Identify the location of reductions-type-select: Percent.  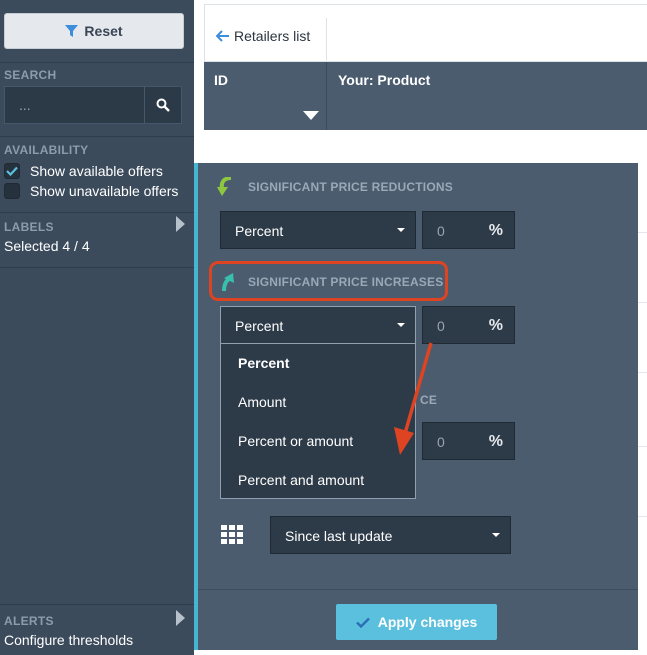
(318, 230).